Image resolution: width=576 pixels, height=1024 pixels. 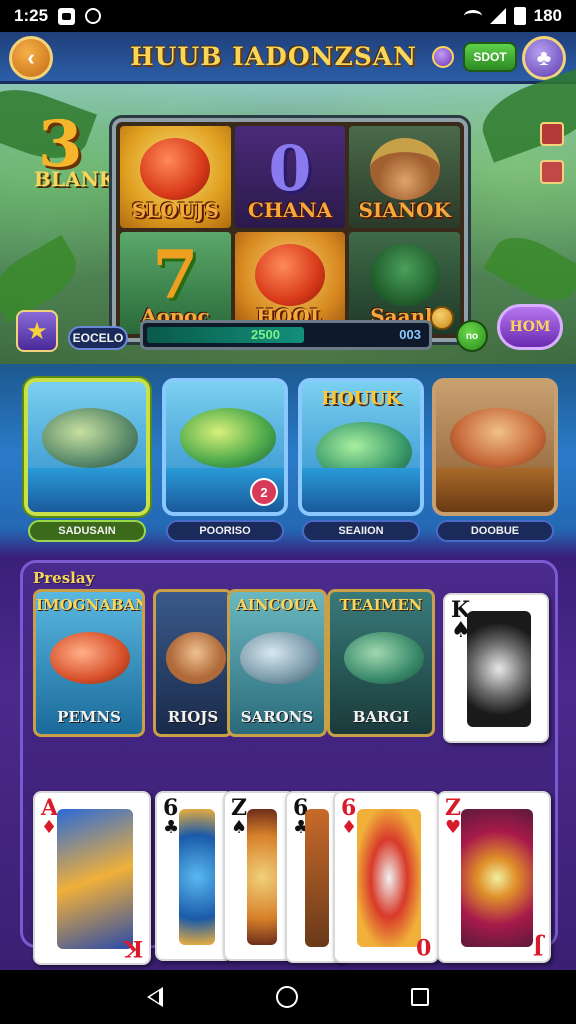 I want to click on star-icon: ★, so click(x=37, y=331).